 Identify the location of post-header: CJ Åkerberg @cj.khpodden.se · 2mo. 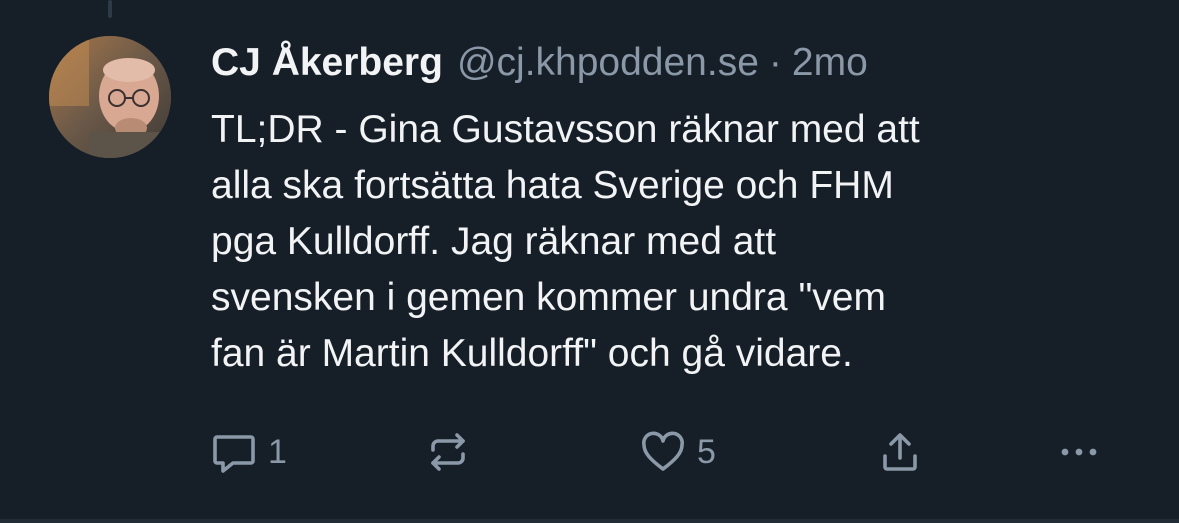
(539, 63).